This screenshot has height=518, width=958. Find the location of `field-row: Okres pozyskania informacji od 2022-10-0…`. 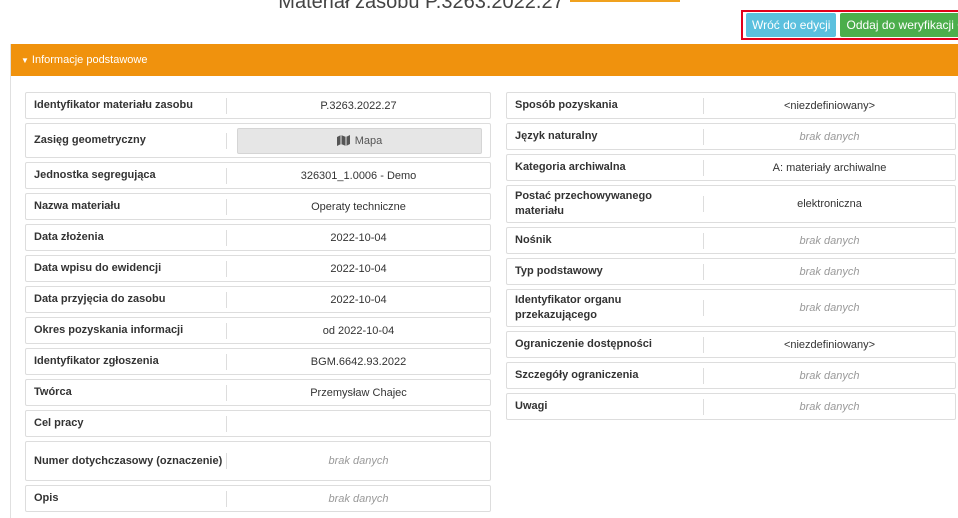

field-row: Okres pozyskania informacji od 2022-10-0… is located at coordinates (258, 330).